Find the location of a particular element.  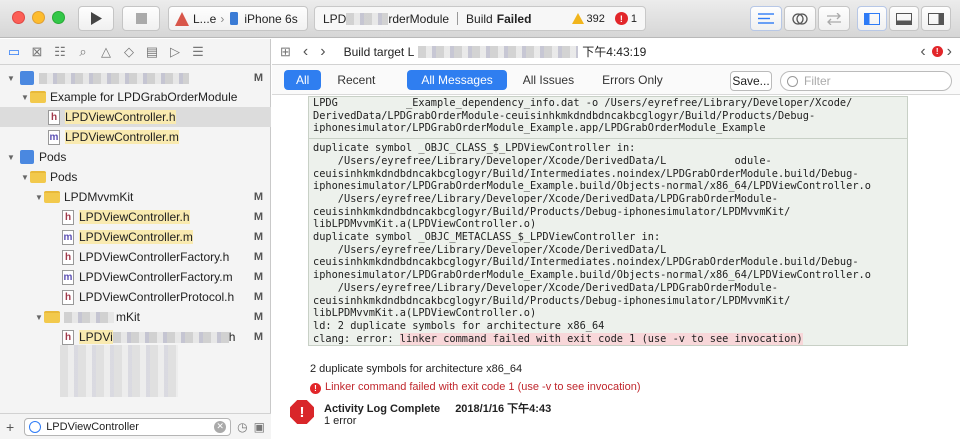

implementation-file-icon: m is located at coordinates (54, 137).